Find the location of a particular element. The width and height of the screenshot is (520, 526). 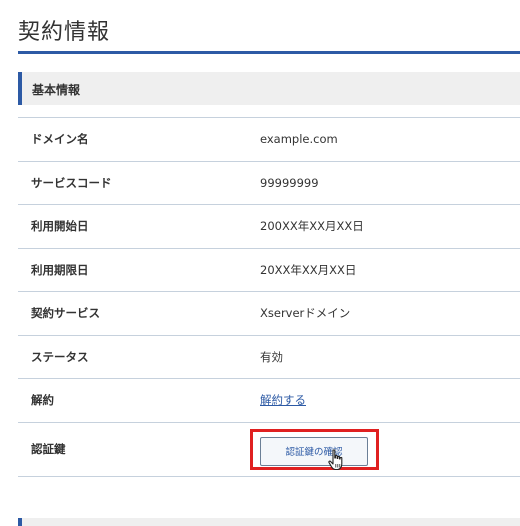

section-header-label: 基本情報 is located at coordinates (56, 90).